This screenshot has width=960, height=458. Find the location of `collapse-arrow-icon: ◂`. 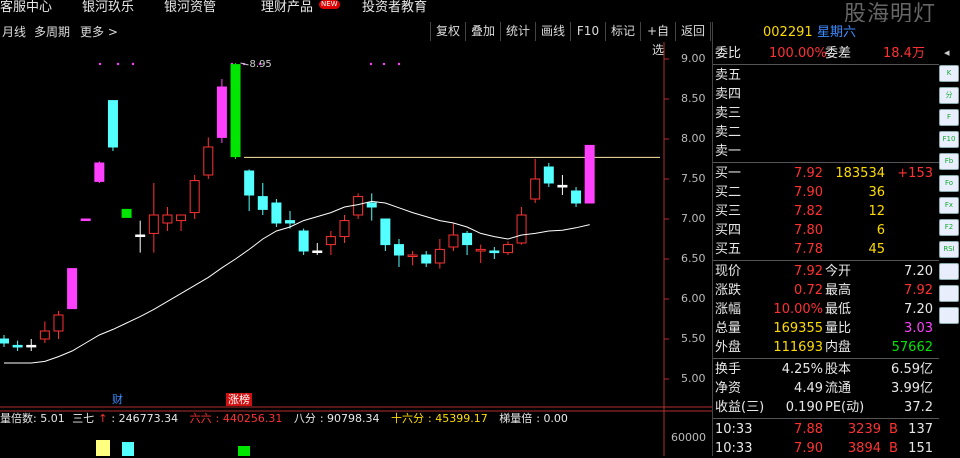

collapse-arrow-icon: ◂ is located at coordinates (947, 52).